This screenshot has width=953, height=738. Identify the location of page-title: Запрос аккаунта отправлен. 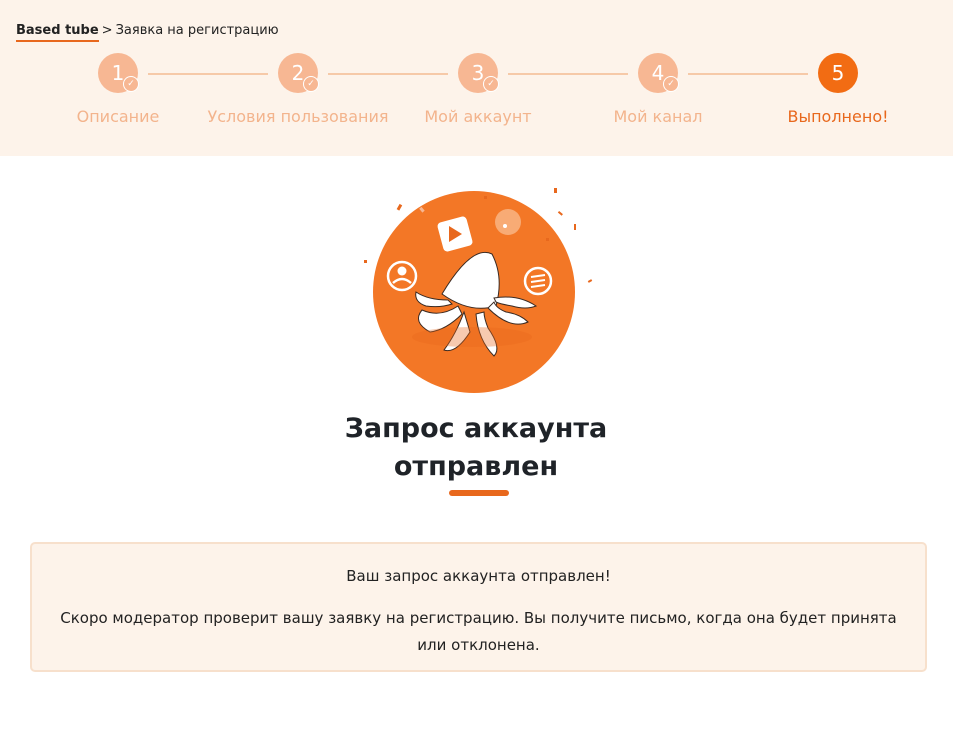
(476, 448).